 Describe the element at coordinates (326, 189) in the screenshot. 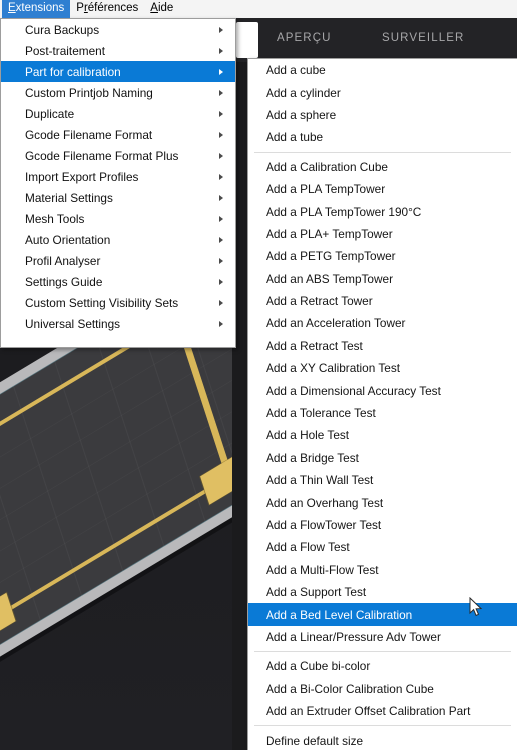

I see `calibration-menu-item-label: Add a PLA TempTower` at that location.